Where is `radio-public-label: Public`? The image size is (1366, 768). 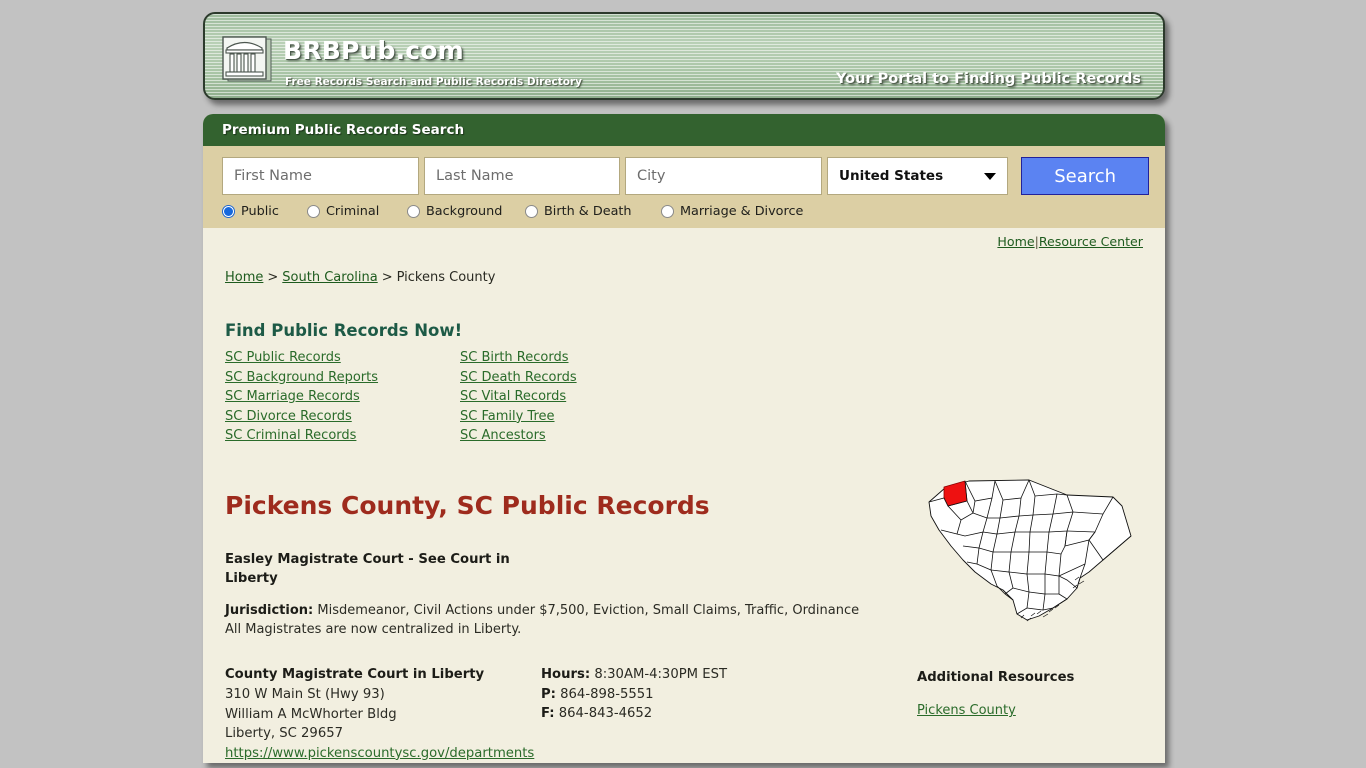
radio-public-label: Public is located at coordinates (260, 211).